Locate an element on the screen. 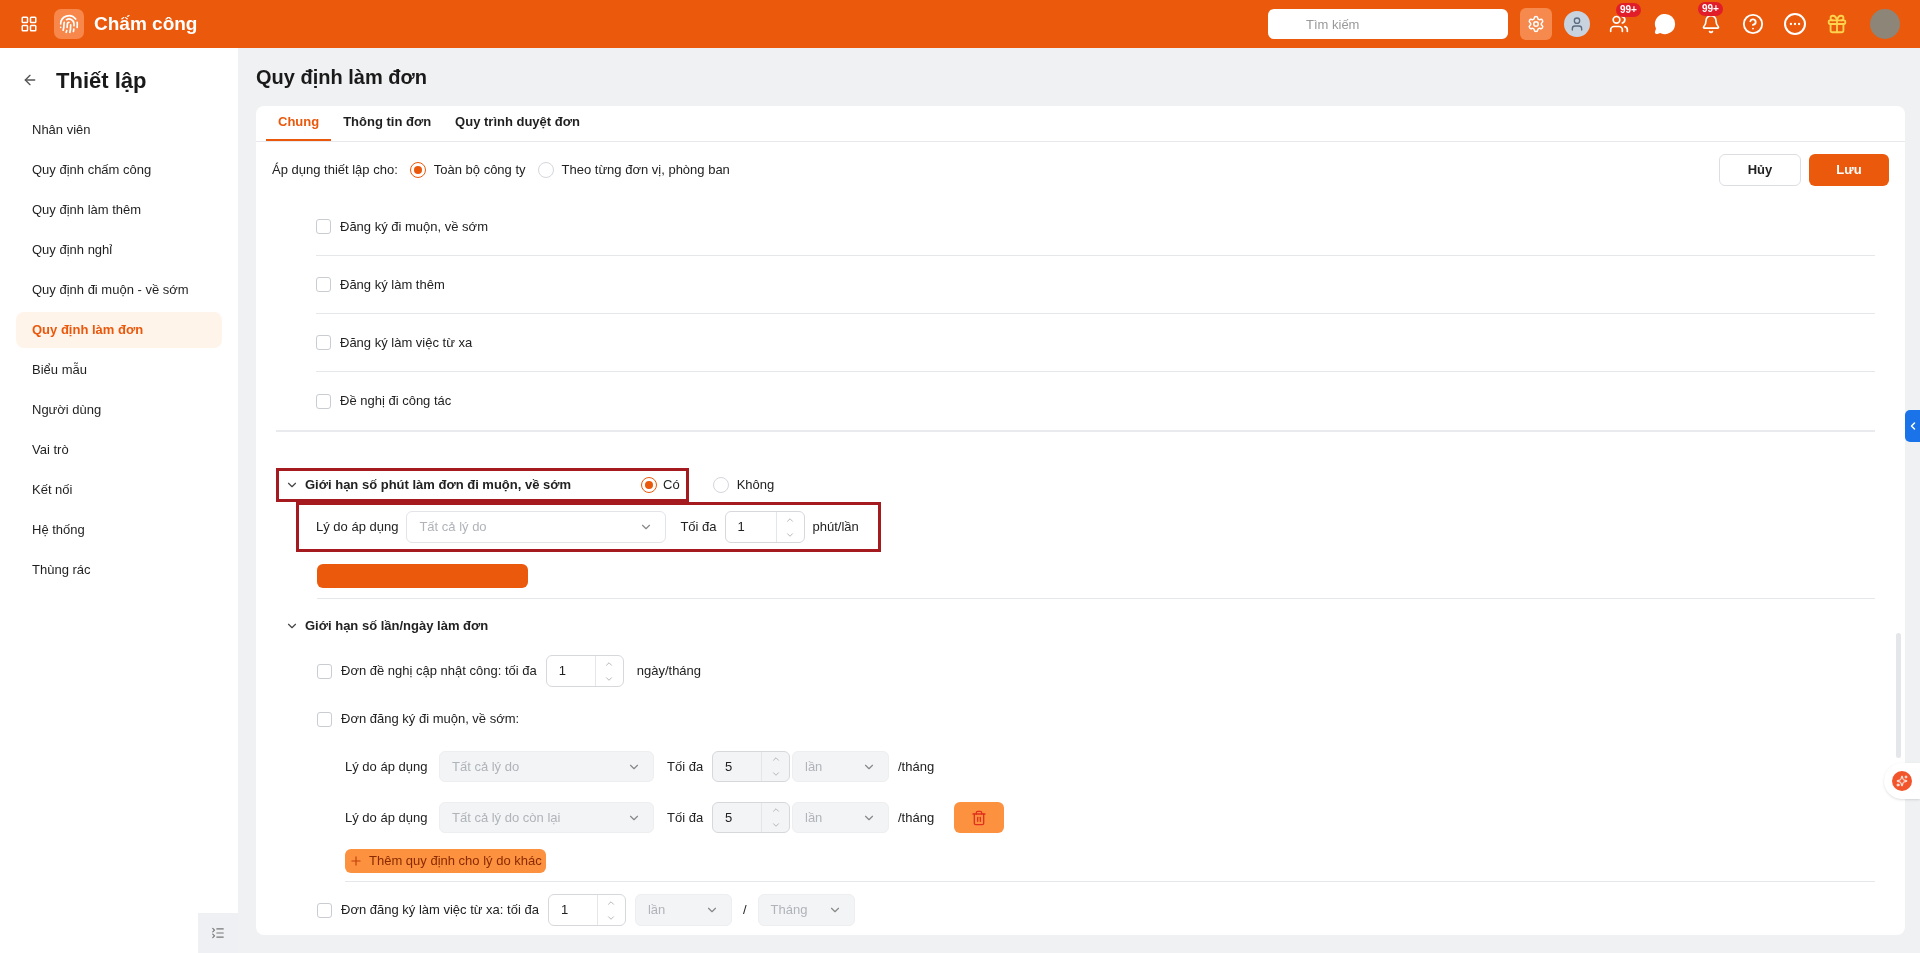 Image resolution: width=1920 pixels, height=953 pixels. sidebar-item: Quy định nghỉ is located at coordinates (119, 250).